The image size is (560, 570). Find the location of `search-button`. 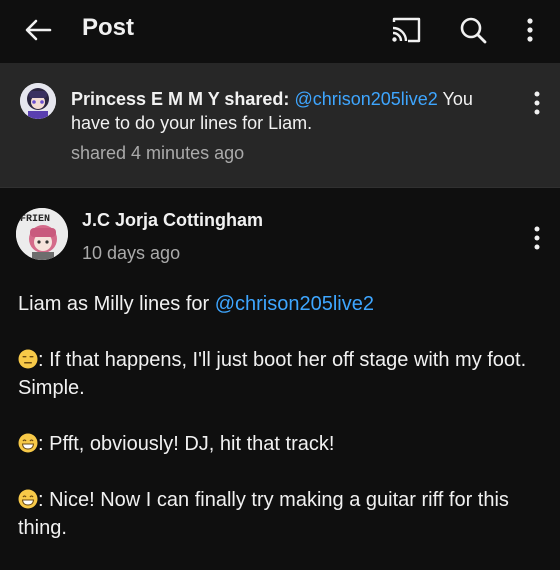

search-button is located at coordinates (474, 30).